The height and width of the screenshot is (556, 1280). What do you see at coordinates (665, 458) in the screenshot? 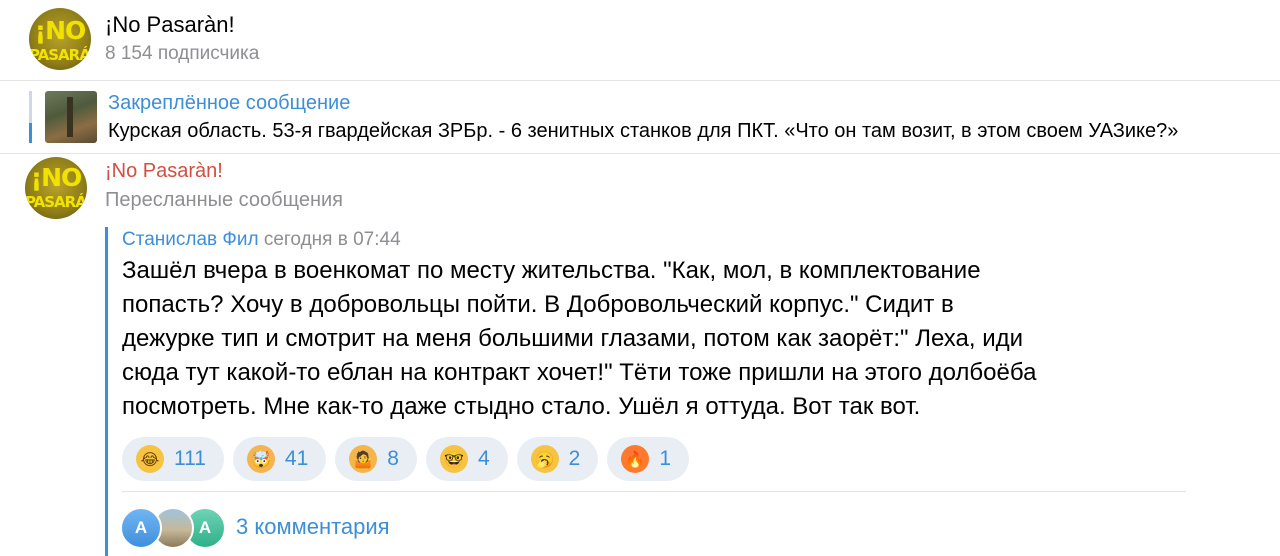
I see `reaction-count: 1` at bounding box center [665, 458].